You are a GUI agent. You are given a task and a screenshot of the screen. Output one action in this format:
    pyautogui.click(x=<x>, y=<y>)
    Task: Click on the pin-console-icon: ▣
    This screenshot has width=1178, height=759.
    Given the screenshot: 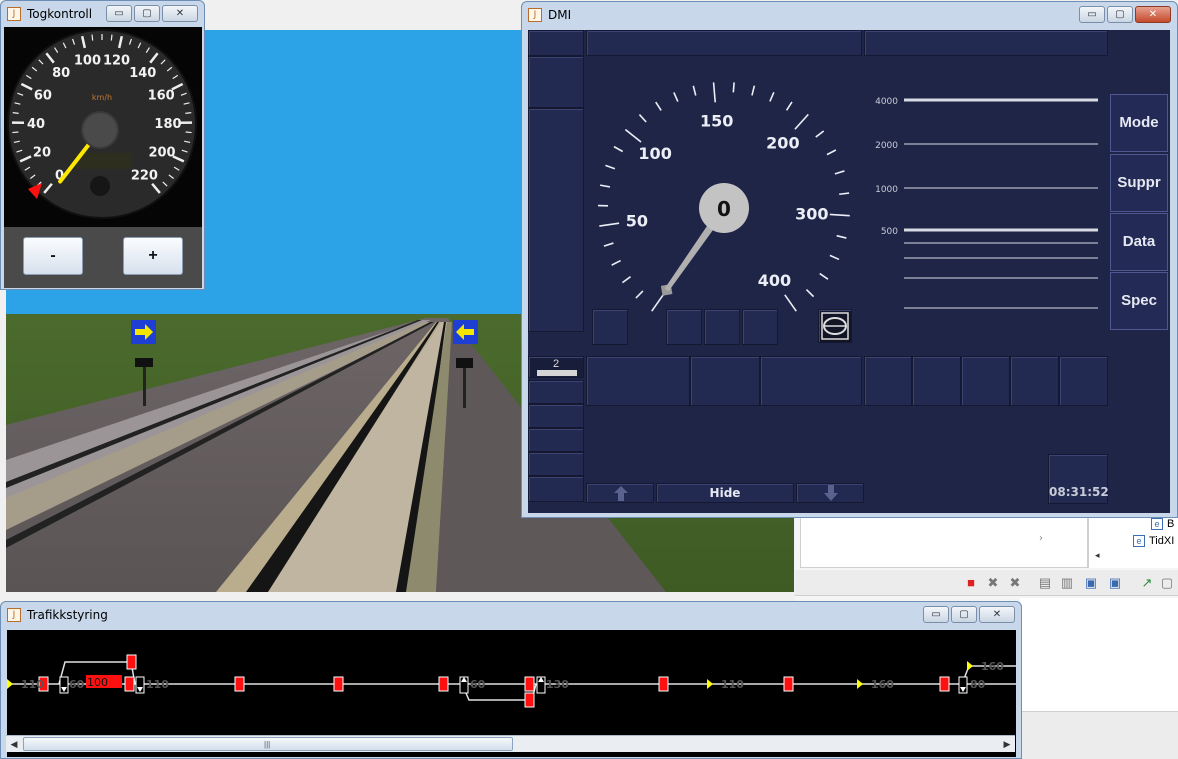 What is the action you would take?
    pyautogui.click(x=1091, y=583)
    